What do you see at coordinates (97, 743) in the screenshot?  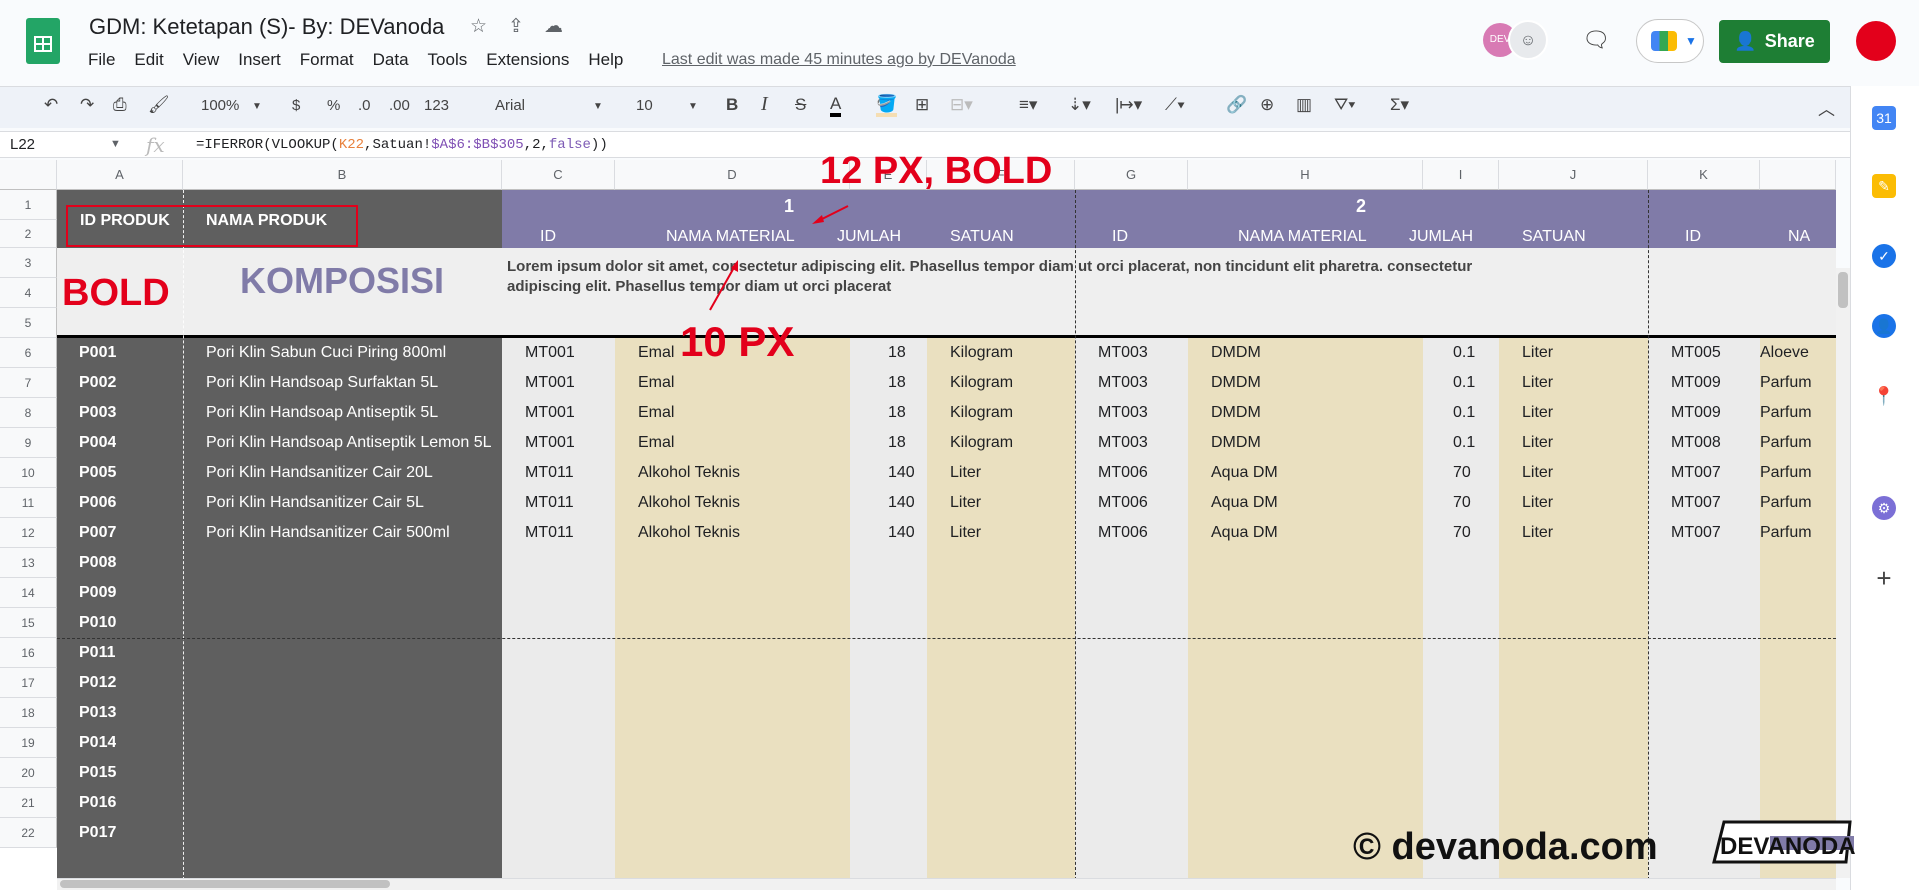 I see `cell-id: P014` at bounding box center [97, 743].